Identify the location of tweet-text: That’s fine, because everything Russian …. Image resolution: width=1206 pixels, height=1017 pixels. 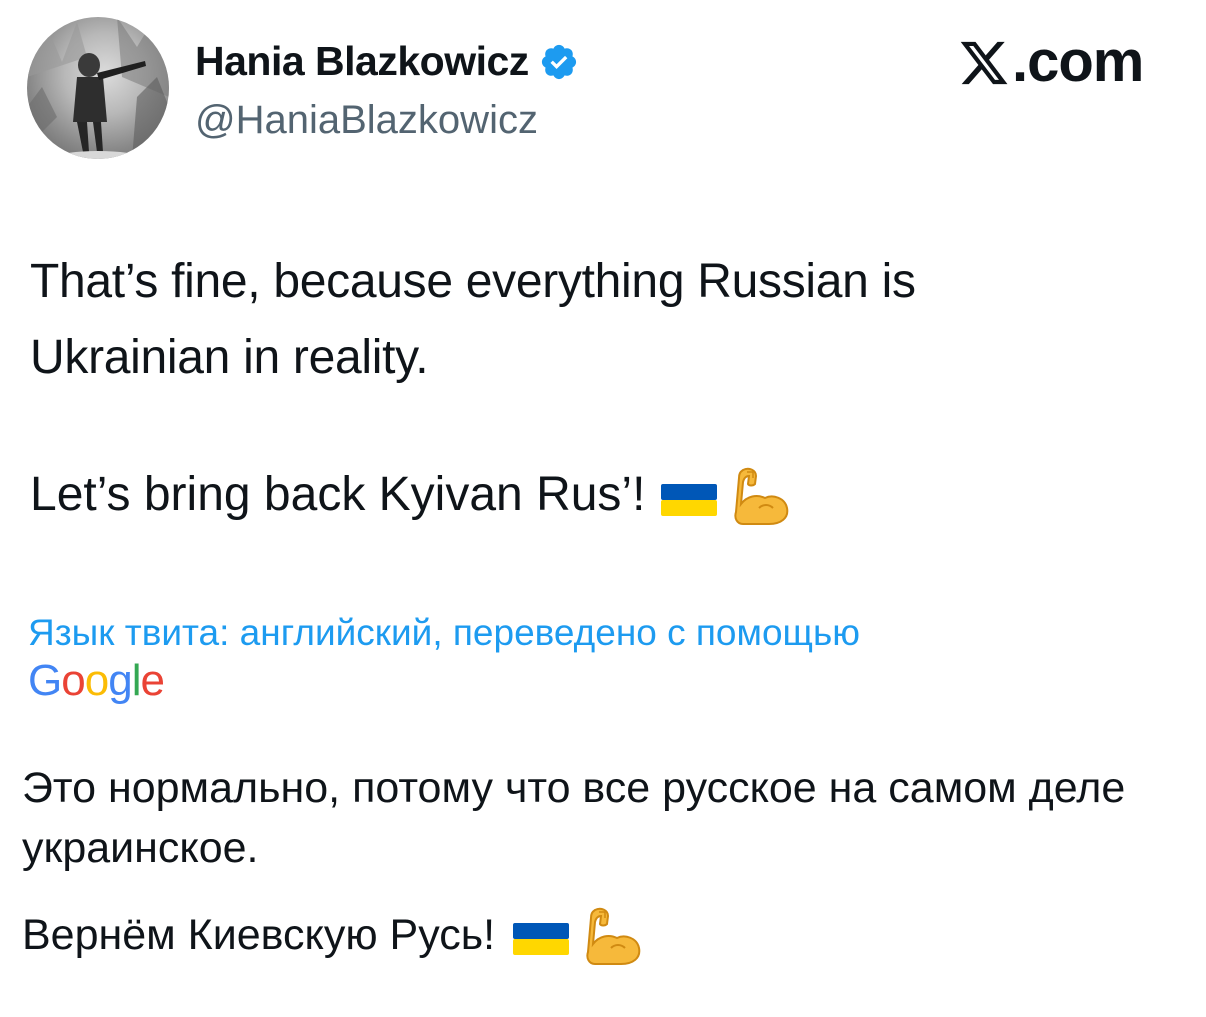
(590, 320).